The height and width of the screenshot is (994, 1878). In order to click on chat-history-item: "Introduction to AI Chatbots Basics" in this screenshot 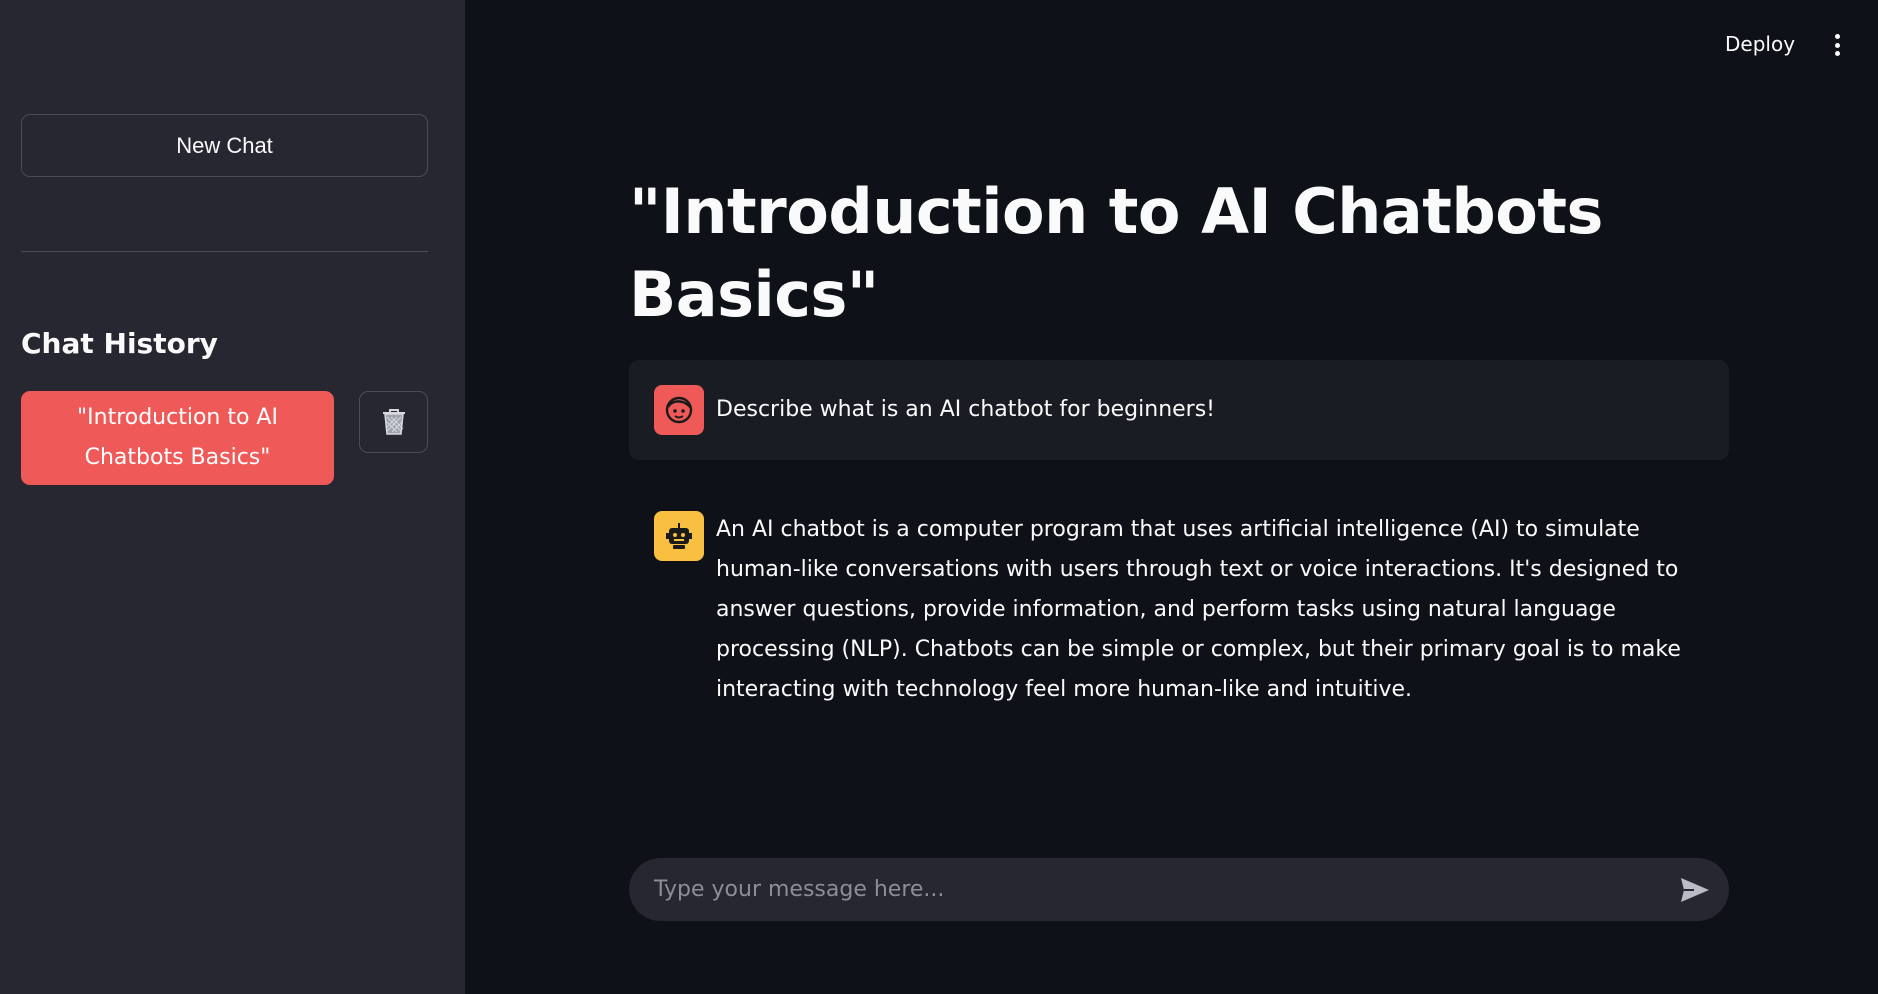, I will do `click(177, 438)`.